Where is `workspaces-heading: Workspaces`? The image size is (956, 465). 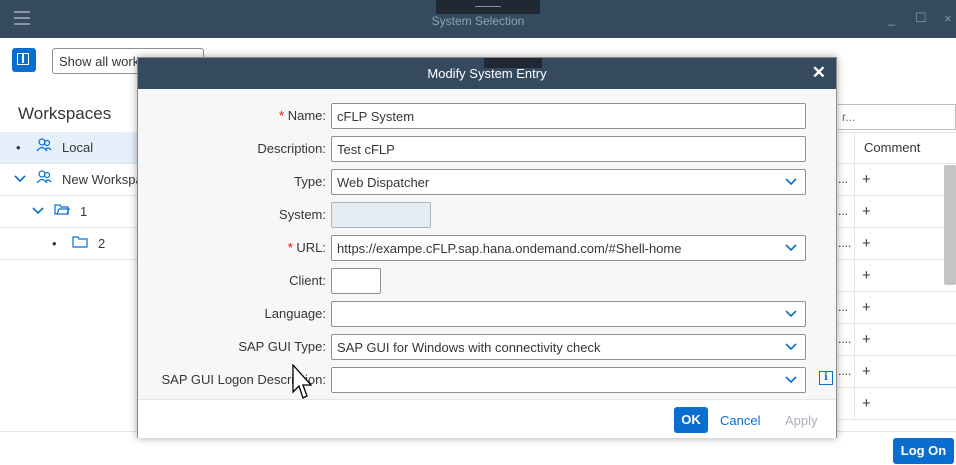 workspaces-heading: Workspaces is located at coordinates (65, 113).